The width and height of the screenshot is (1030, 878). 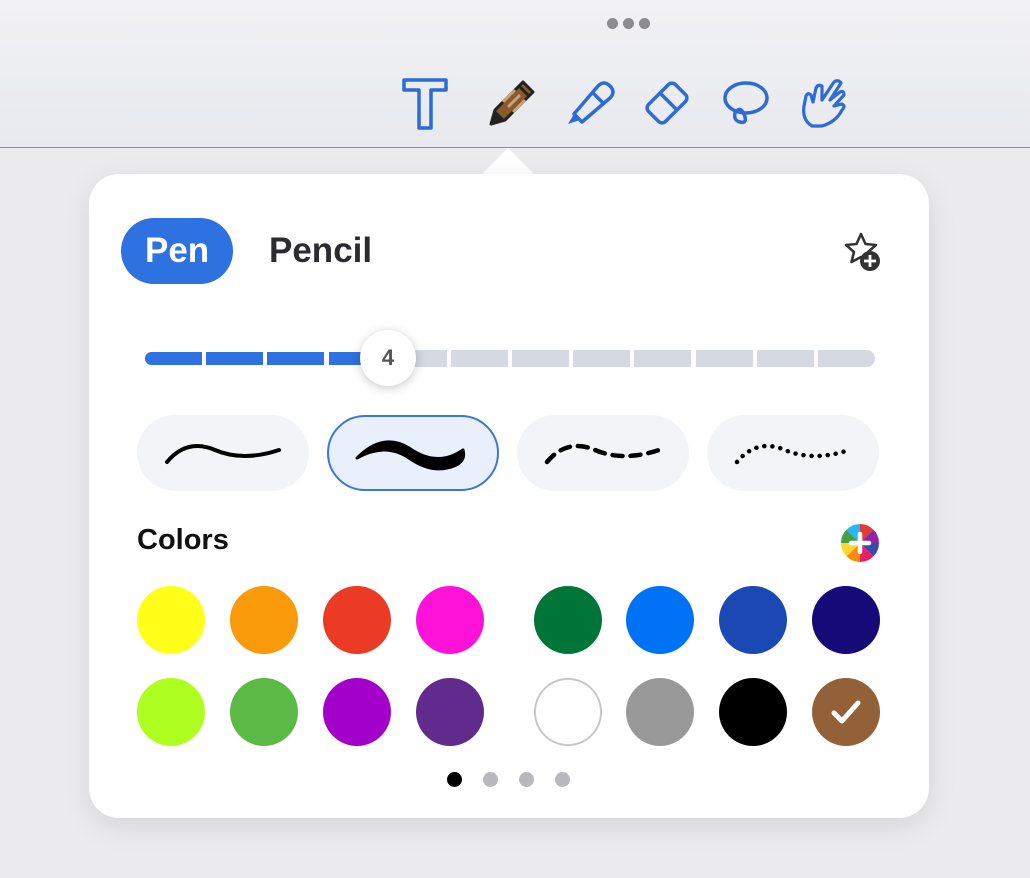 I want to click on highlighter-icon, so click(x=590, y=104).